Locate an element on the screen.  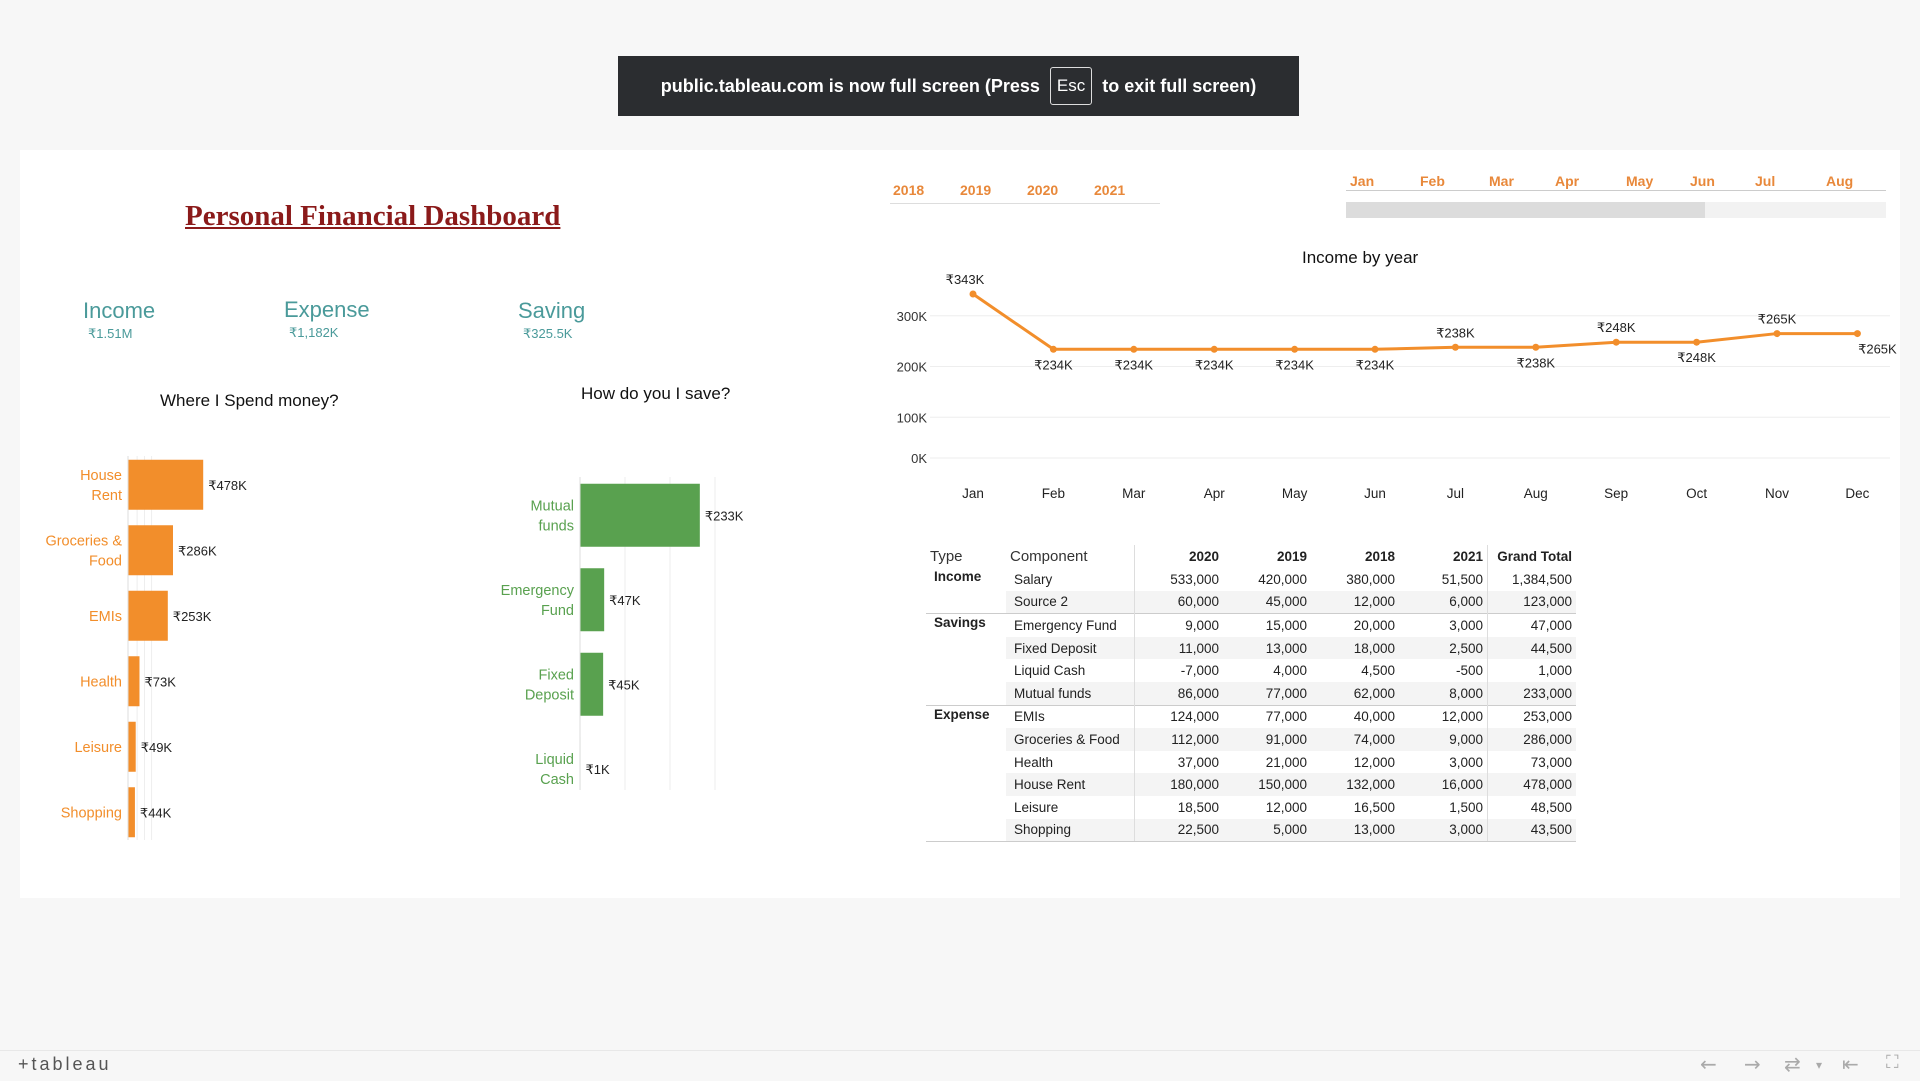
kpi-income-value: ₹1.51M is located at coordinates (110, 333).